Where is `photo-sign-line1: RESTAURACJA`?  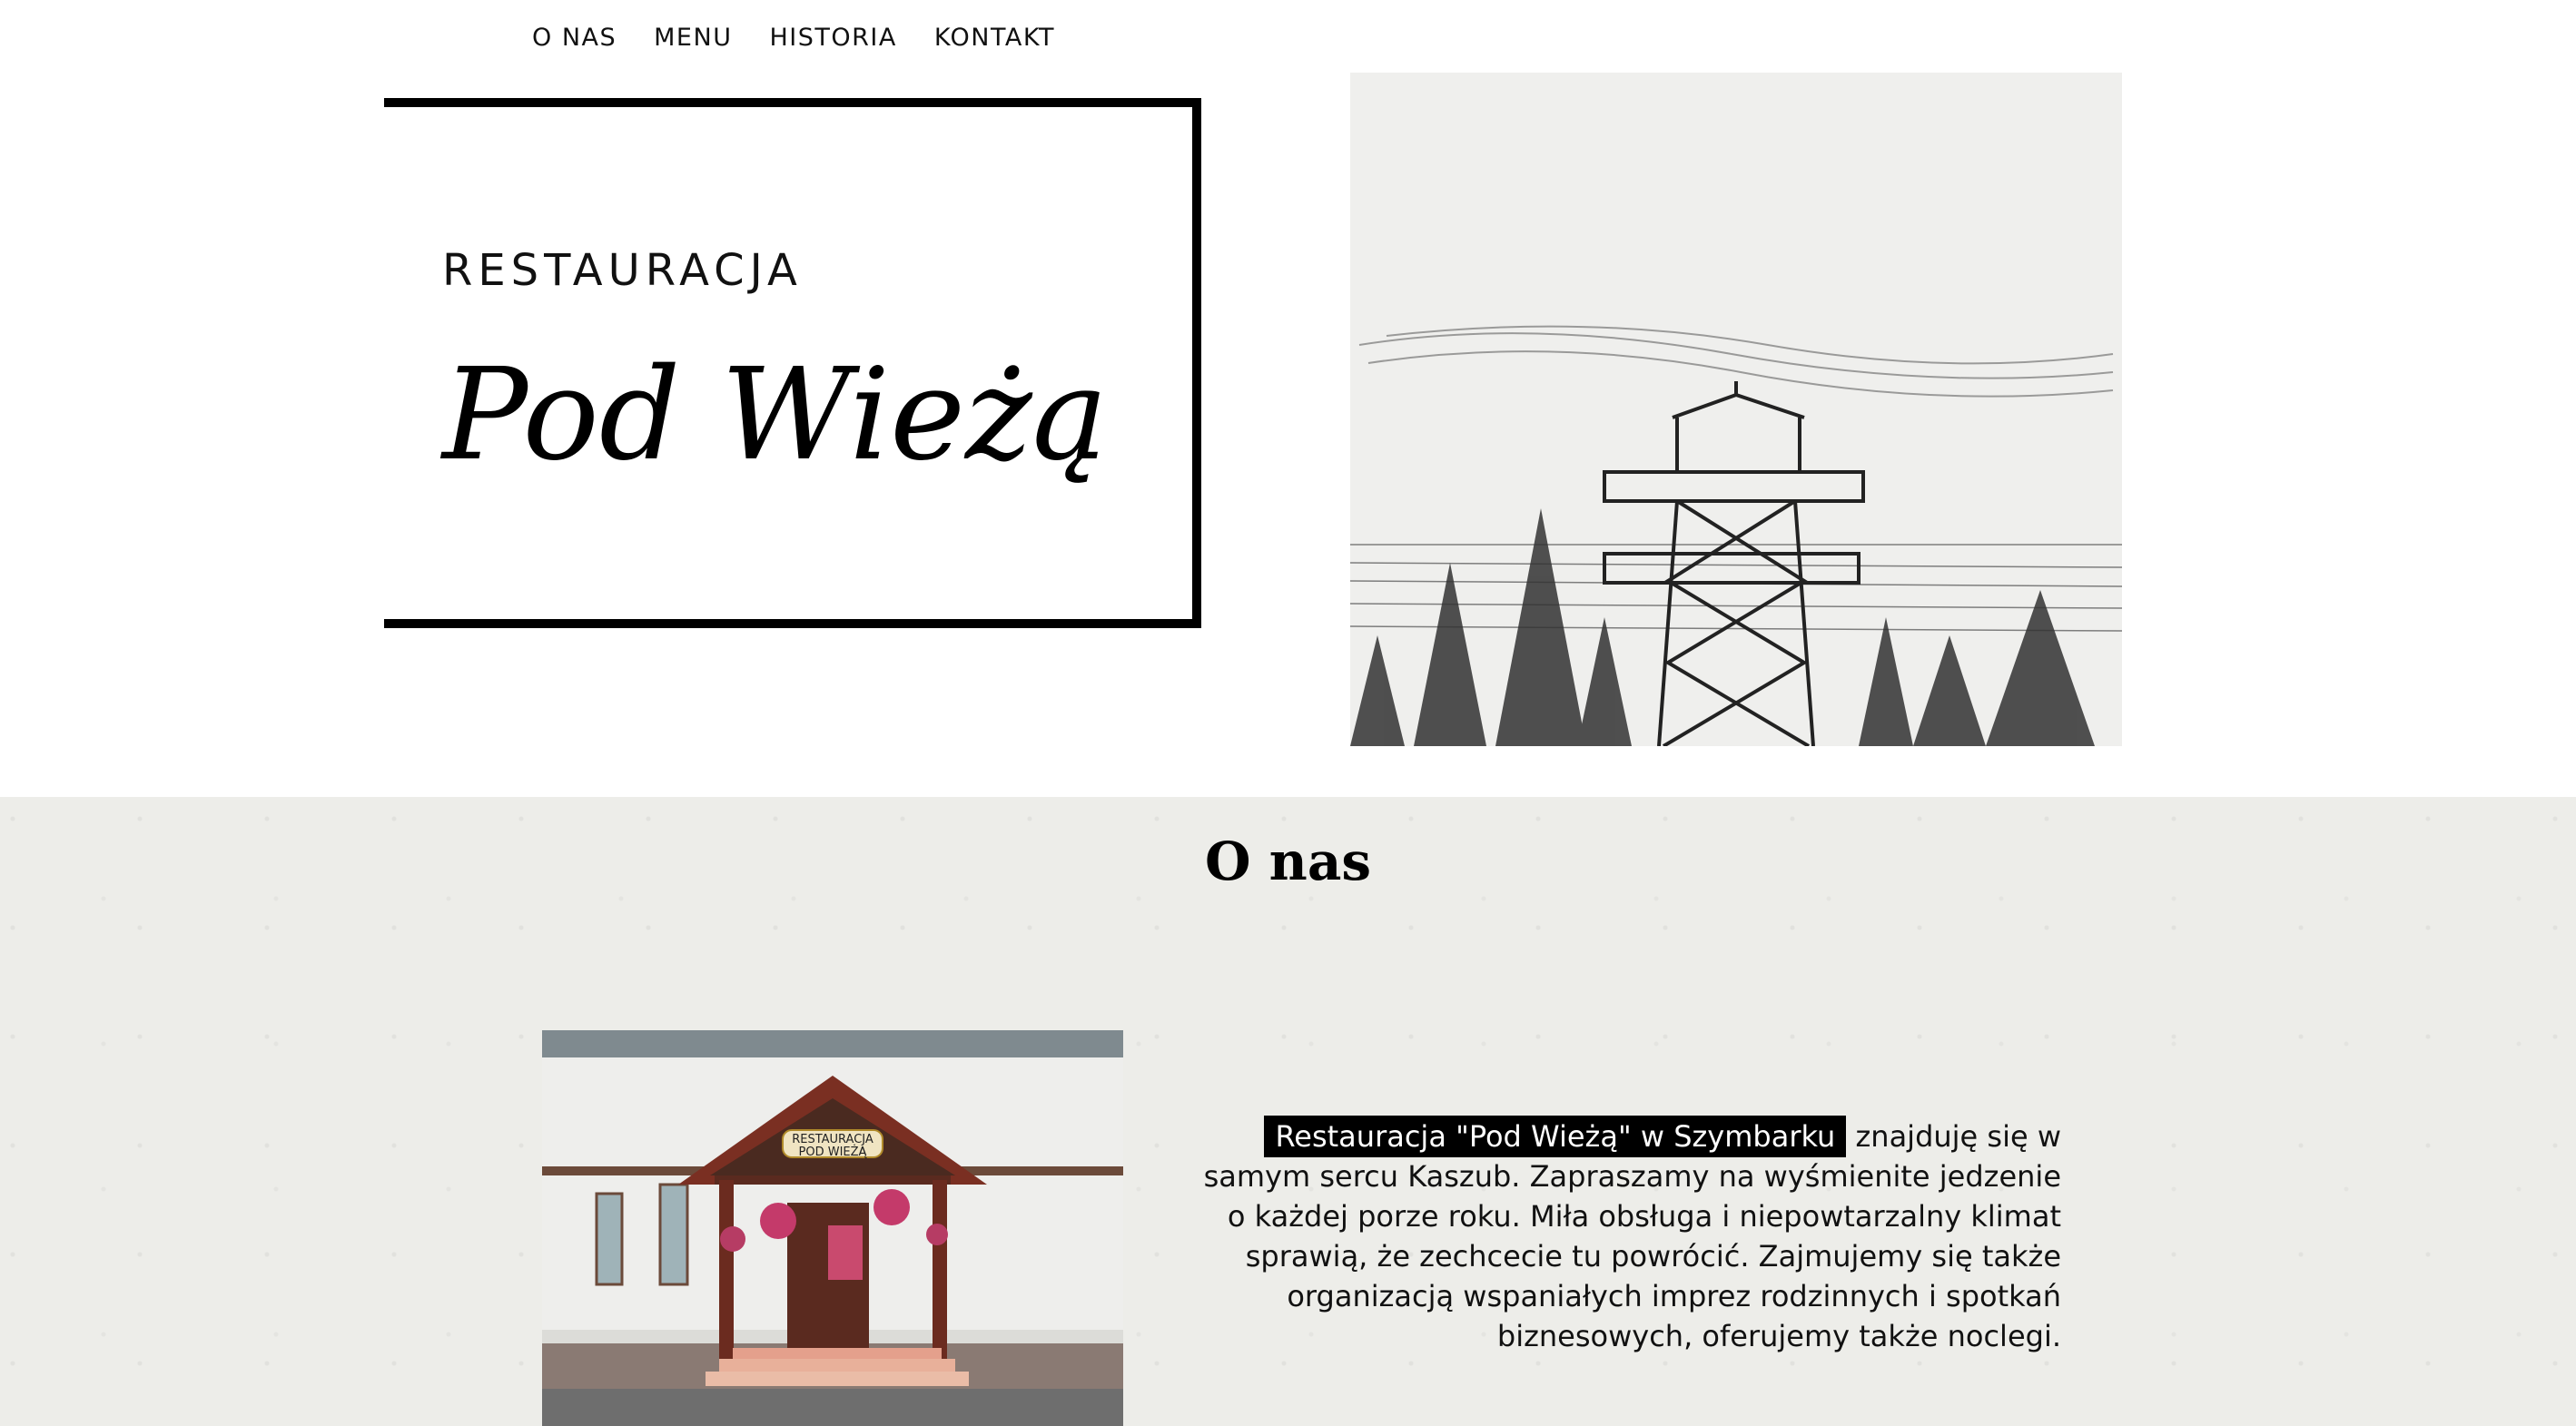 photo-sign-line1: RESTAURACJA is located at coordinates (832, 1139).